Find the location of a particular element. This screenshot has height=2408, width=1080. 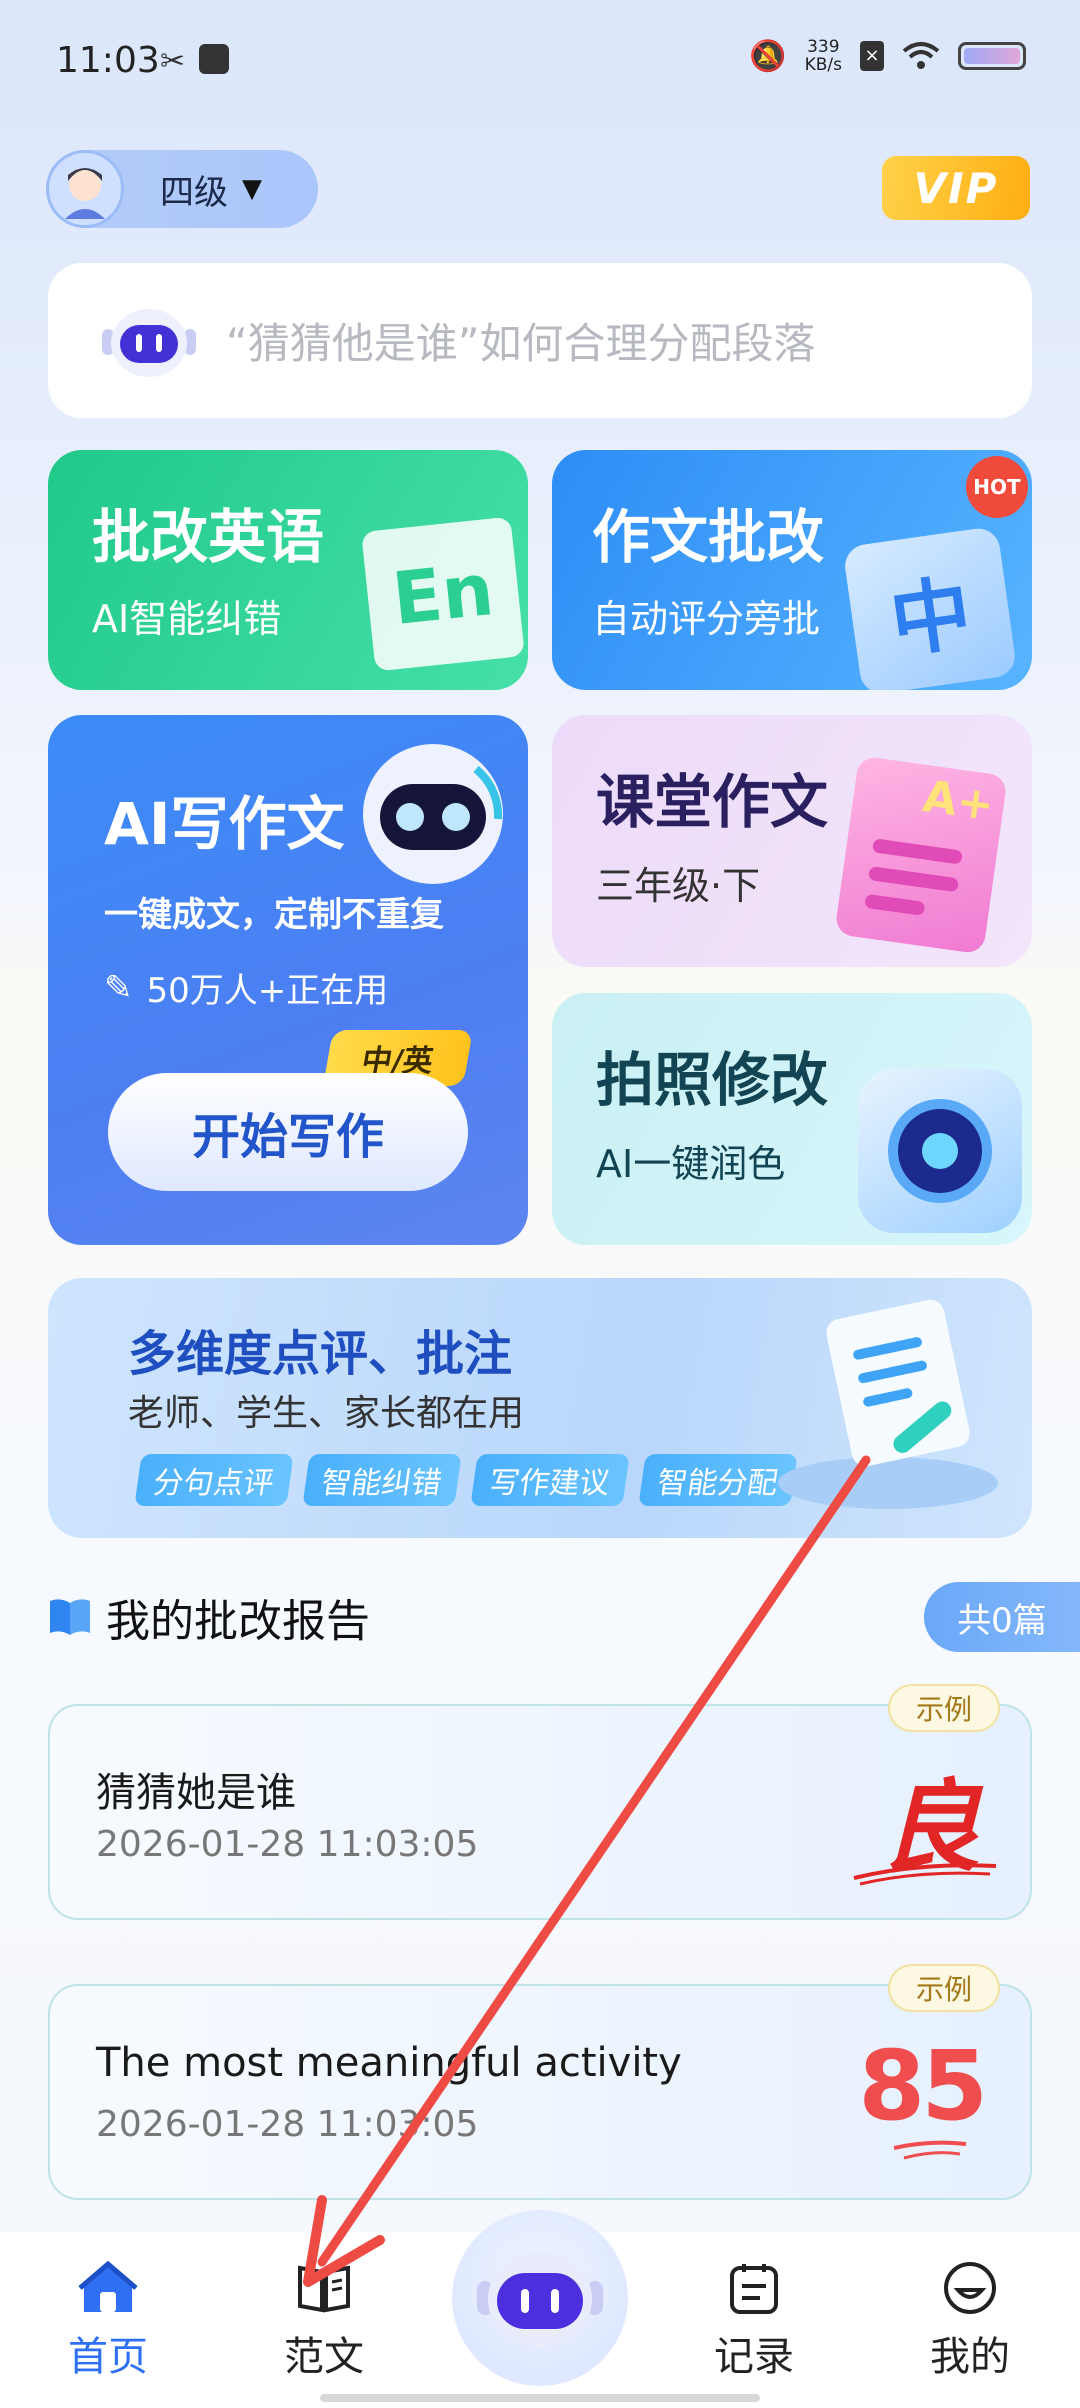

smiley-face-icon is located at coordinates (970, 2288).